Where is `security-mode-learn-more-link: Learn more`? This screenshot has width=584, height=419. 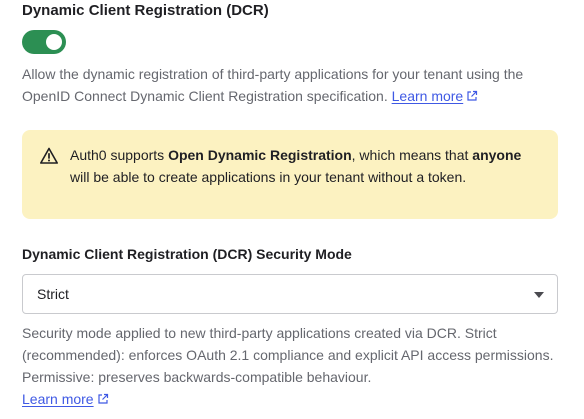
security-mode-learn-more-link: Learn more is located at coordinates (65, 399).